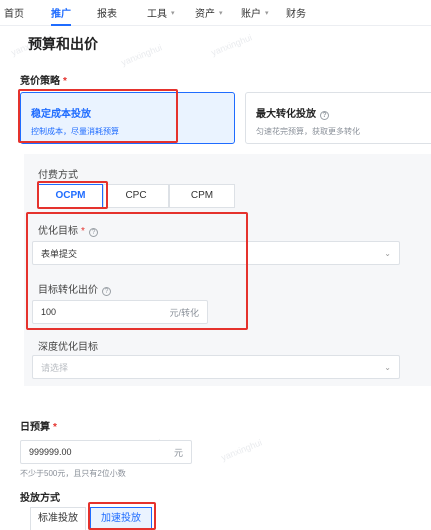 This screenshot has height=530, width=431. I want to click on select-value: 表单提交, so click(59, 253).